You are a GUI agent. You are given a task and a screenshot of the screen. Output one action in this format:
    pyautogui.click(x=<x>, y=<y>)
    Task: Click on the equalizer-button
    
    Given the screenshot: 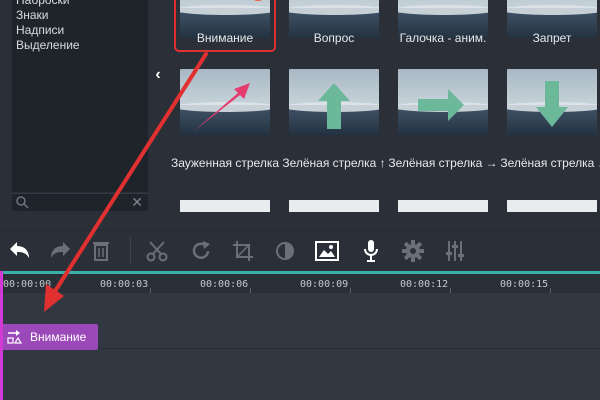 What is the action you would take?
    pyautogui.click(x=455, y=251)
    